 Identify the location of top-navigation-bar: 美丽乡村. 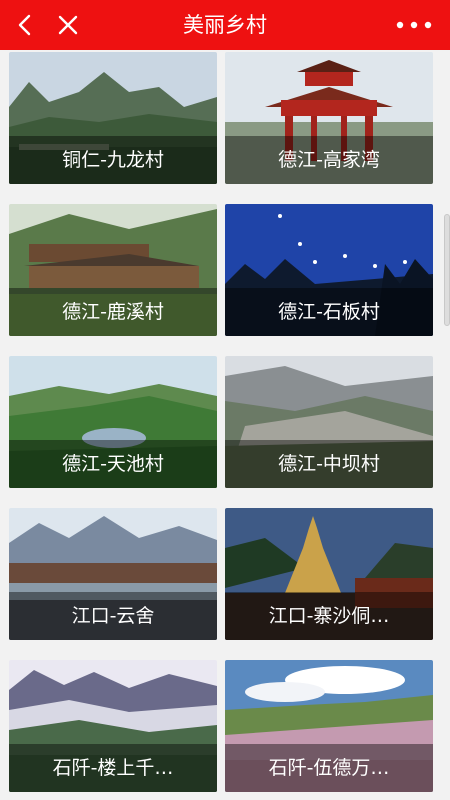
(225, 25).